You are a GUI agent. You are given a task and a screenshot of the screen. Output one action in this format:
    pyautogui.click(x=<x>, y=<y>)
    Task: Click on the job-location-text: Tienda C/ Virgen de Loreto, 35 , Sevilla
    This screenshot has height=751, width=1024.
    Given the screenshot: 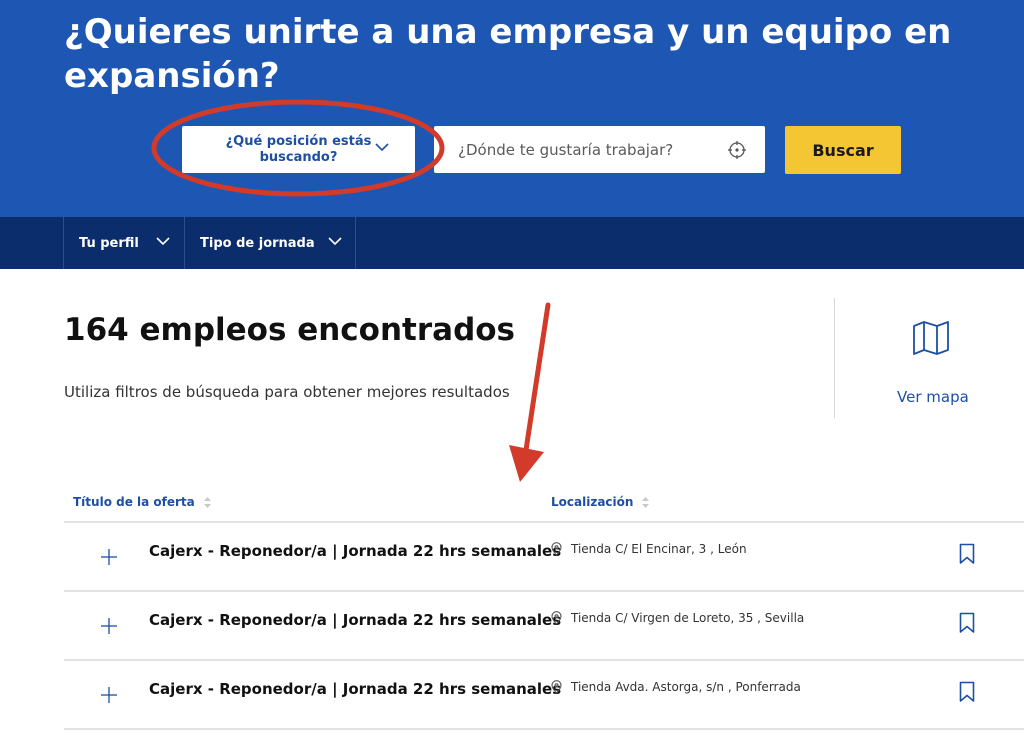 What is the action you would take?
    pyautogui.click(x=688, y=618)
    